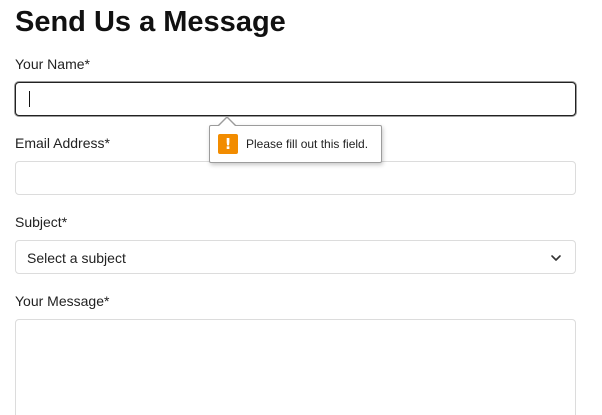 This screenshot has height=415, width=602. What do you see at coordinates (556, 258) in the screenshot?
I see `chevron-down-icon` at bounding box center [556, 258].